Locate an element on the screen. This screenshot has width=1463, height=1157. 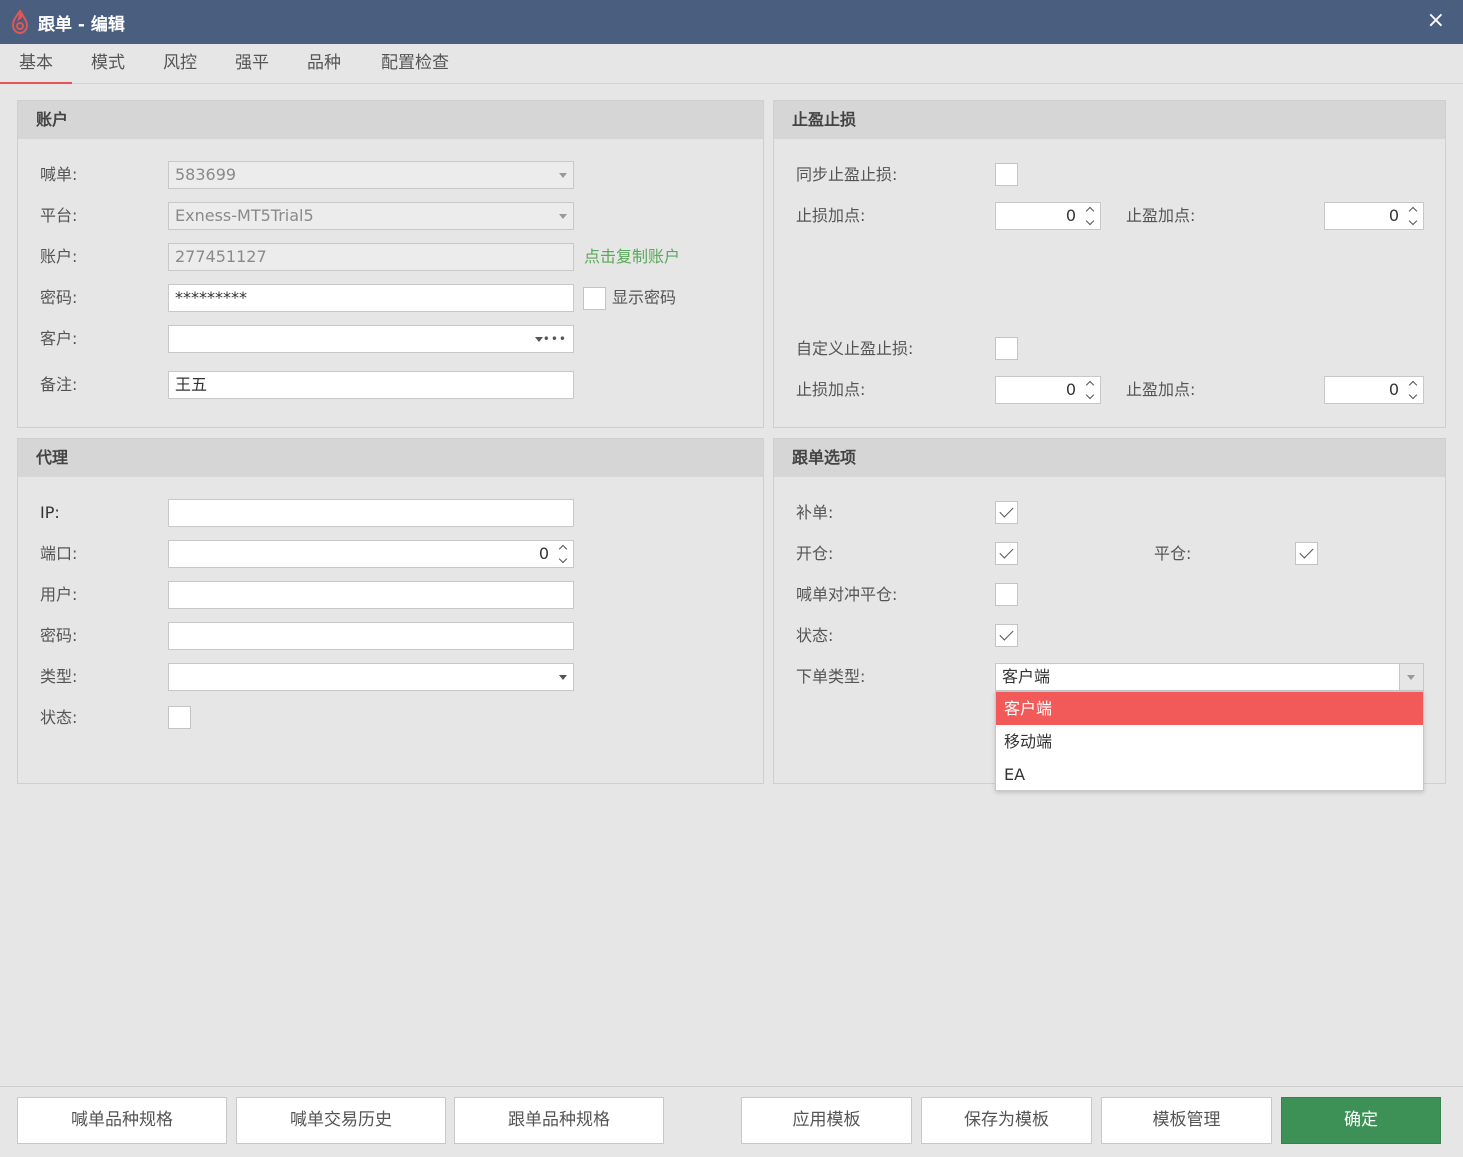
password-field: ********* is located at coordinates (371, 298).